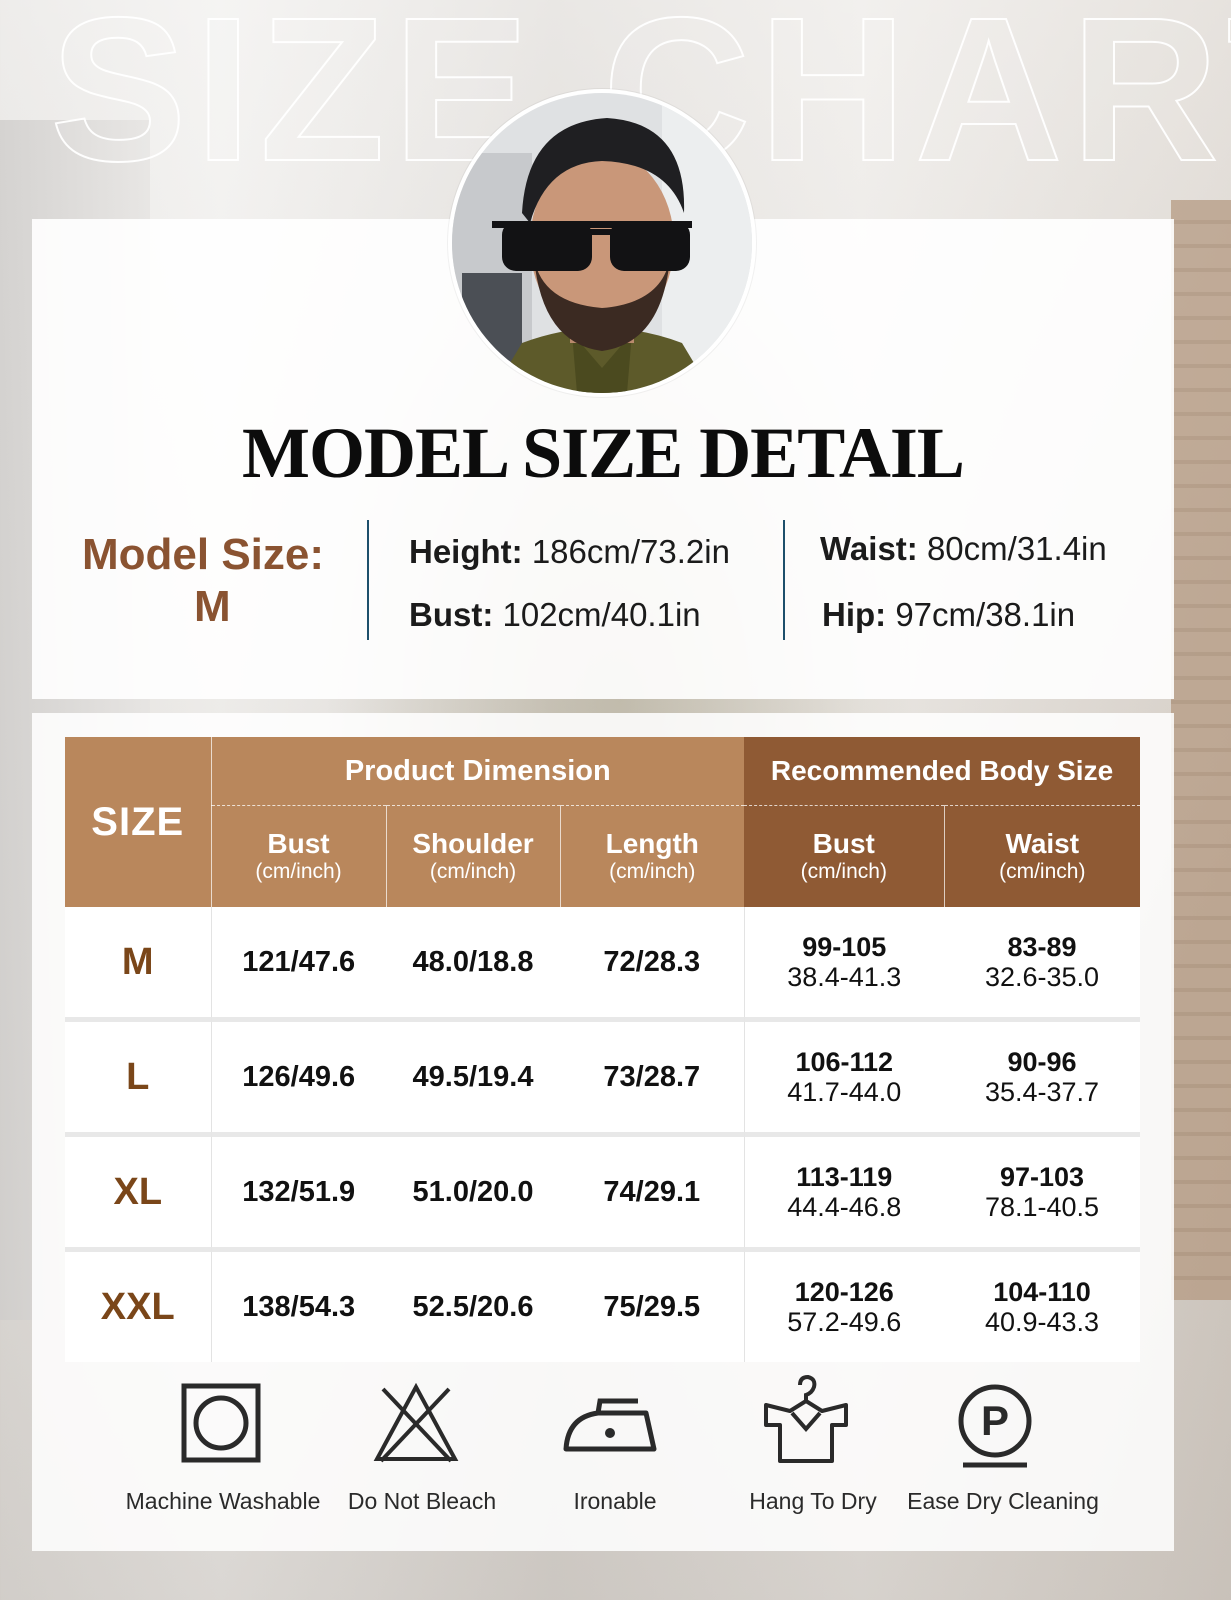 The width and height of the screenshot is (1231, 1600). Describe the element at coordinates (1042, 1292) in the screenshot. I see `cm-value: 104-110` at that location.